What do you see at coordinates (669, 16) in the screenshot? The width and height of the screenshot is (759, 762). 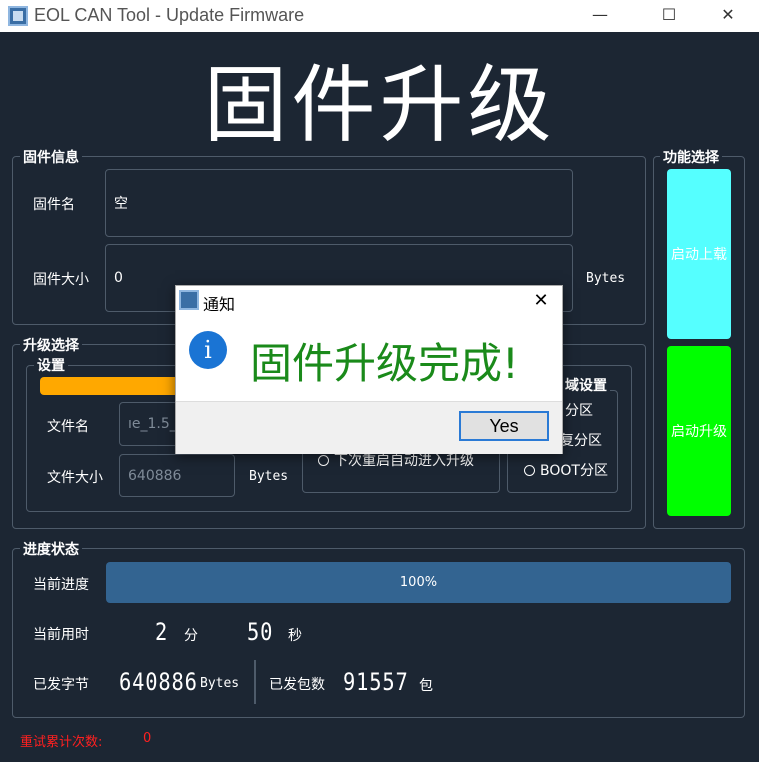 I see `maximize-button: ☐` at bounding box center [669, 16].